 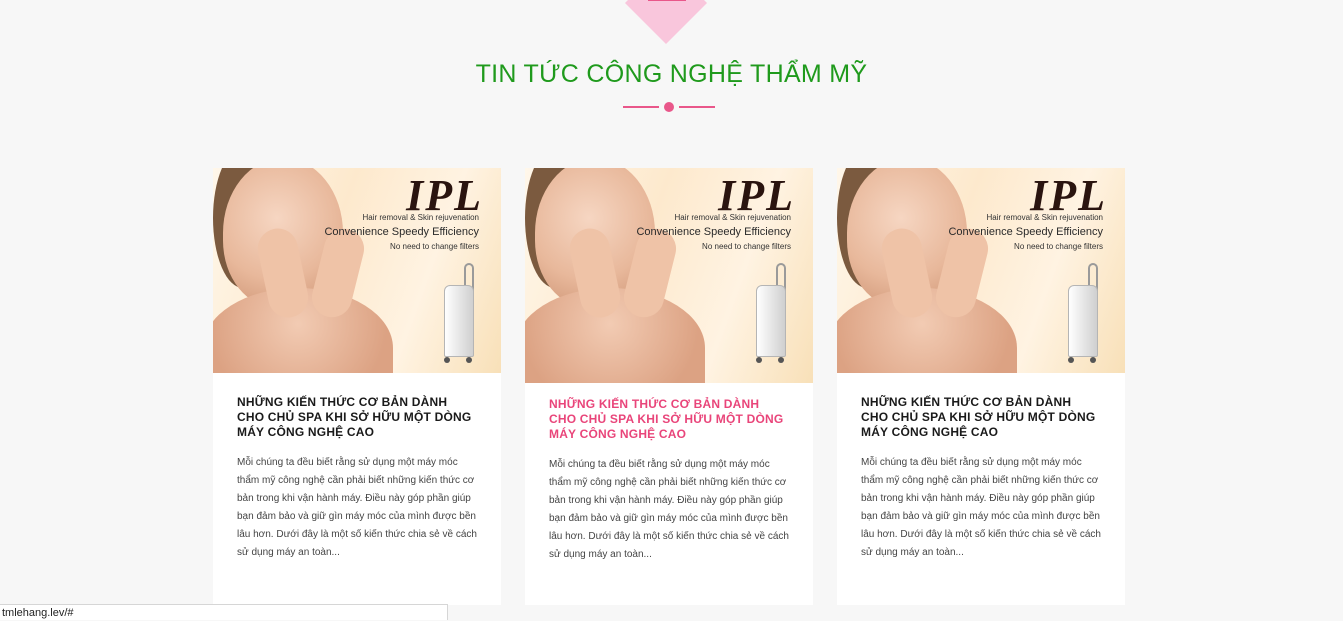 What do you see at coordinates (697, 107) in the screenshot?
I see `divider-line-right` at bounding box center [697, 107].